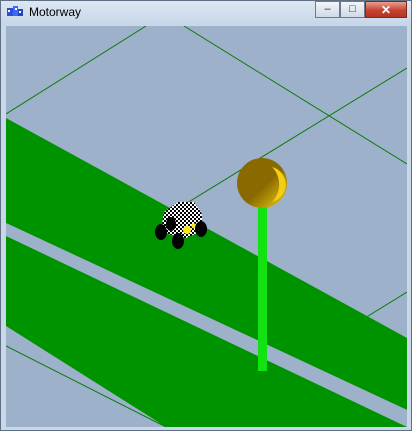  I want to click on caption-buttons: – □ ✕, so click(361, 10).